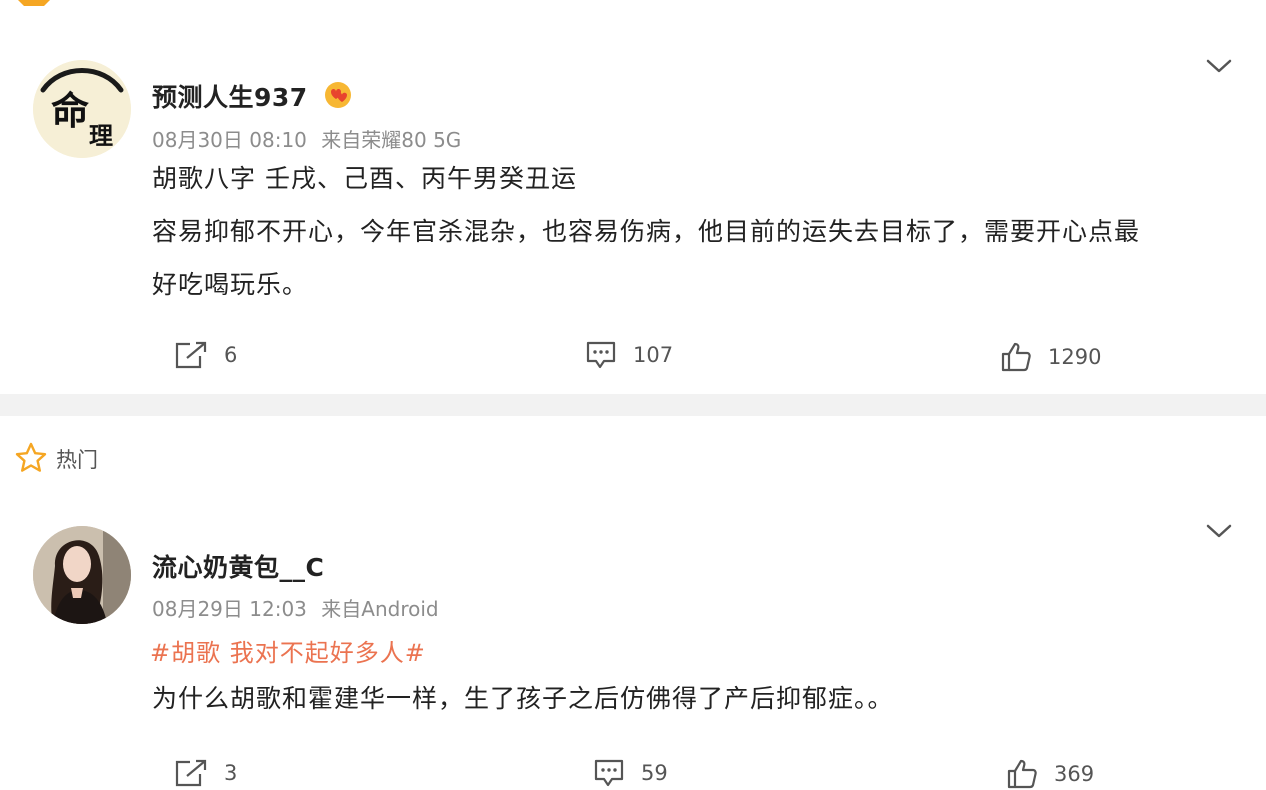  What do you see at coordinates (654, 773) in the screenshot?
I see `comment-count: 59` at bounding box center [654, 773].